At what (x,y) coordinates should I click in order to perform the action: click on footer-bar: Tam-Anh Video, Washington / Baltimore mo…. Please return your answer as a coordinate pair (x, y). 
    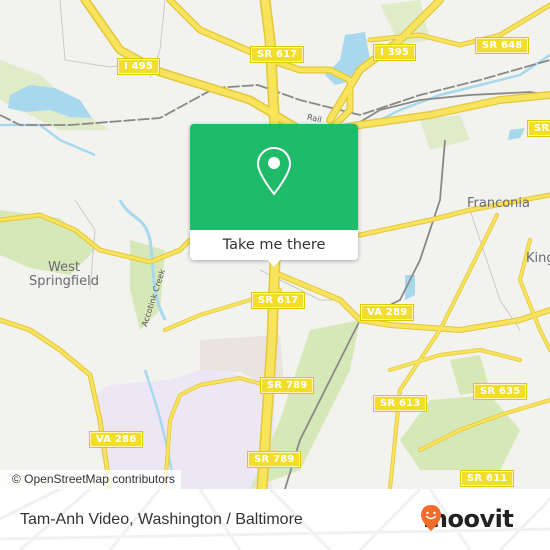
    Looking at the image, I should click on (275, 519).